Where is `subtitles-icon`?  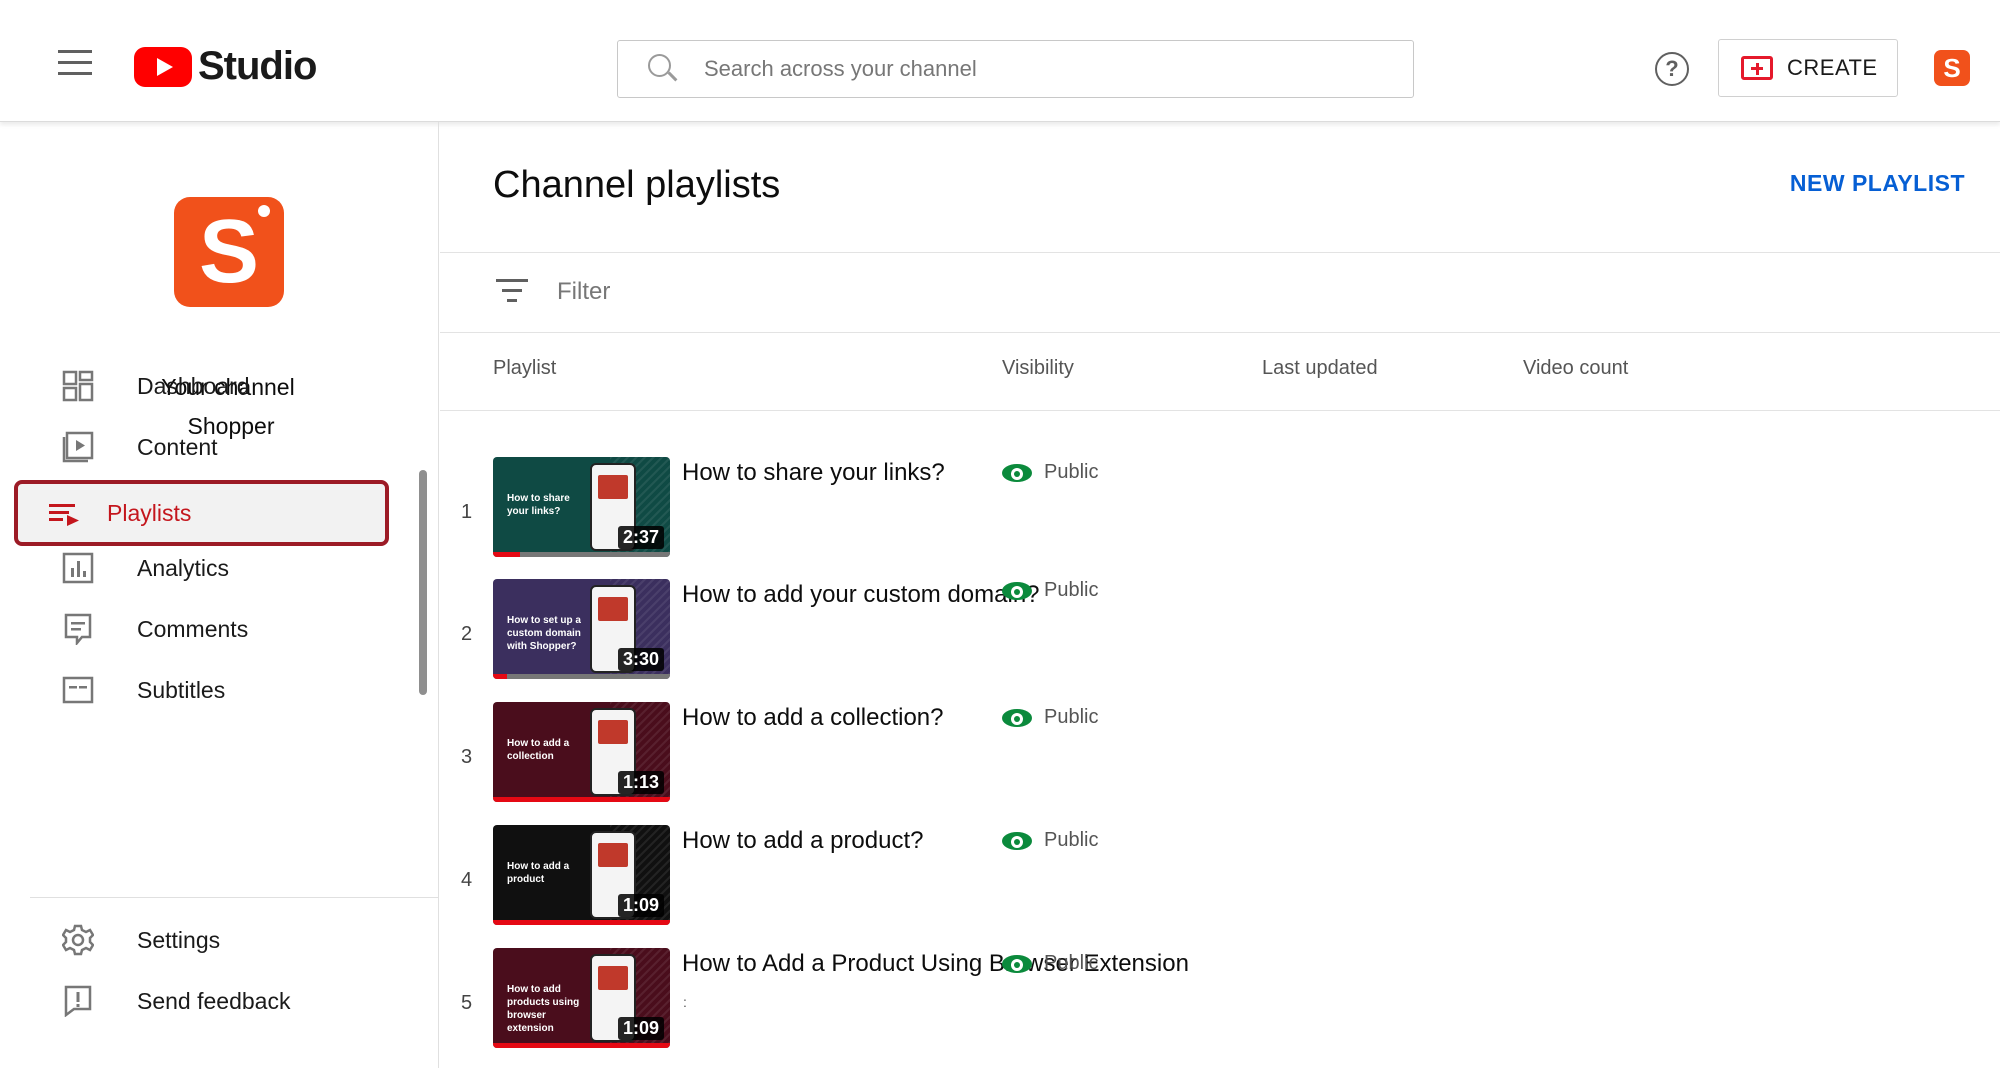
subtitles-icon is located at coordinates (78, 690).